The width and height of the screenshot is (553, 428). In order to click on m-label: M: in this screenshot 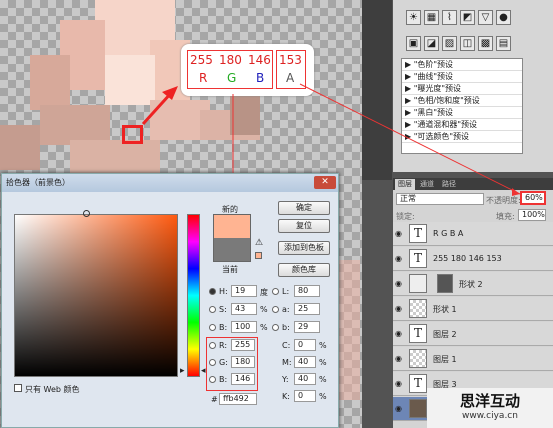, I will do `click(287, 362)`.